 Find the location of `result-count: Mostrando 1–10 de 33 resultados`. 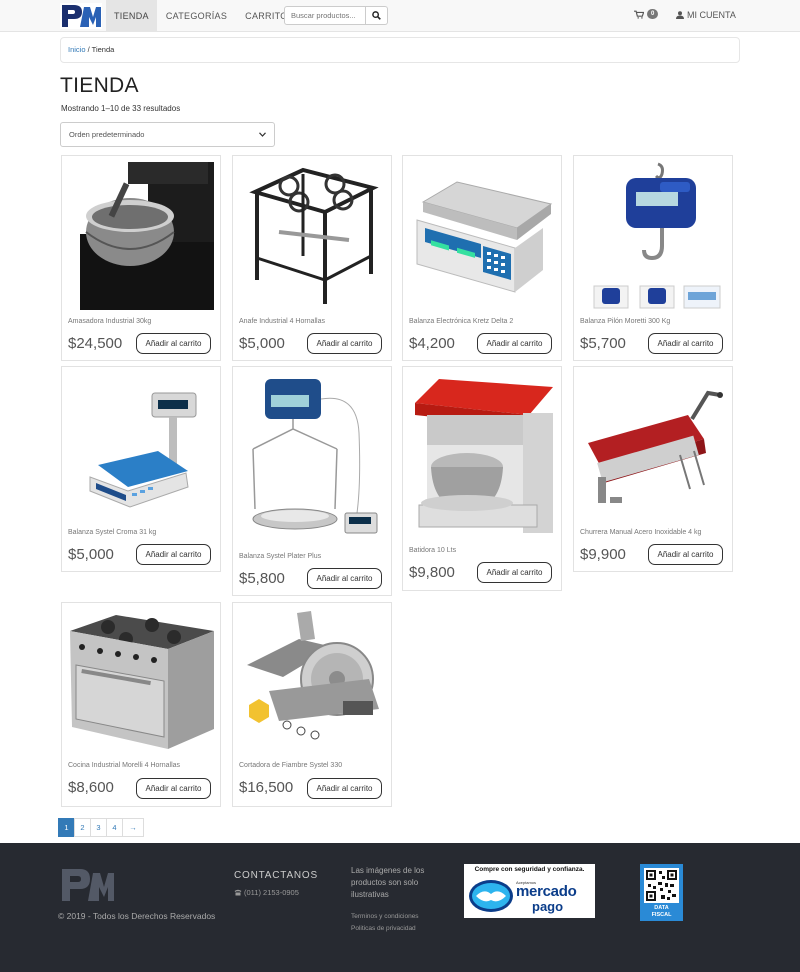

result-count: Mostrando 1–10 de 33 resultados is located at coordinates (121, 108).